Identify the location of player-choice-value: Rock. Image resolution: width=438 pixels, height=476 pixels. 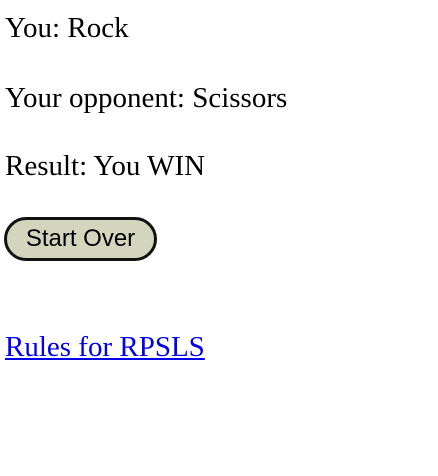
(98, 28).